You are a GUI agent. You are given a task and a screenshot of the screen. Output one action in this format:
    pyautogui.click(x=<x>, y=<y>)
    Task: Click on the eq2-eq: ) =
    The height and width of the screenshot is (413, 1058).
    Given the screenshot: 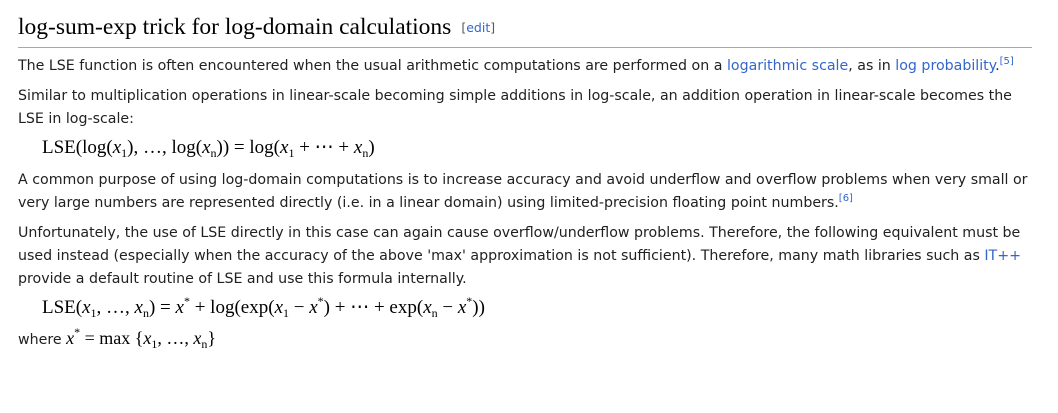 What is the action you would take?
    pyautogui.click(x=162, y=307)
    